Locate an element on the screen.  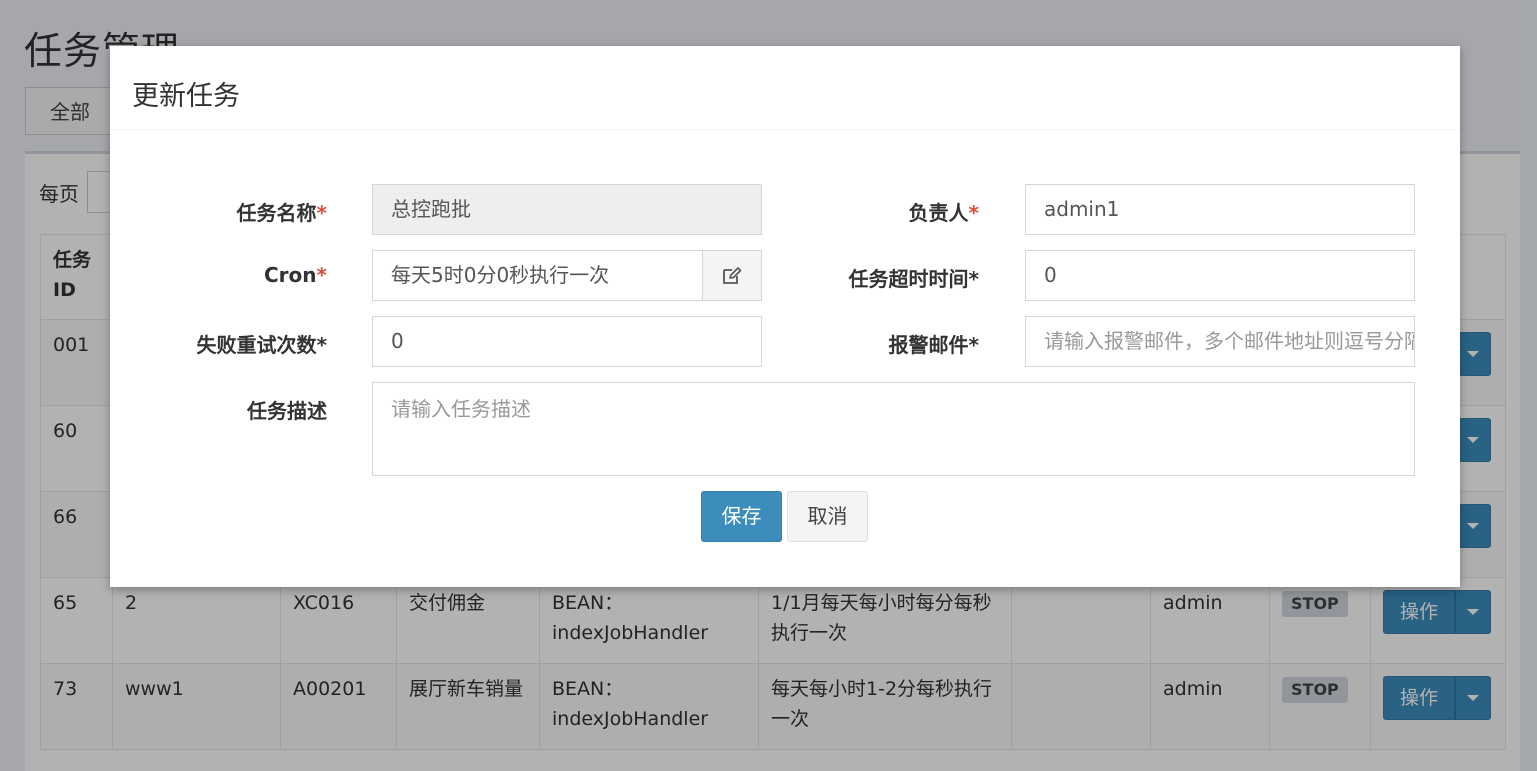
modal-header: 更新任务 is located at coordinates (785, 88).